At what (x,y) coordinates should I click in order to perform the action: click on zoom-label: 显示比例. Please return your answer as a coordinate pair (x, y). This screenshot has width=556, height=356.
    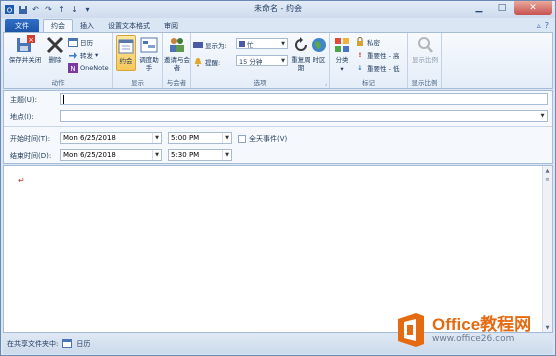
    Looking at the image, I should click on (425, 60).